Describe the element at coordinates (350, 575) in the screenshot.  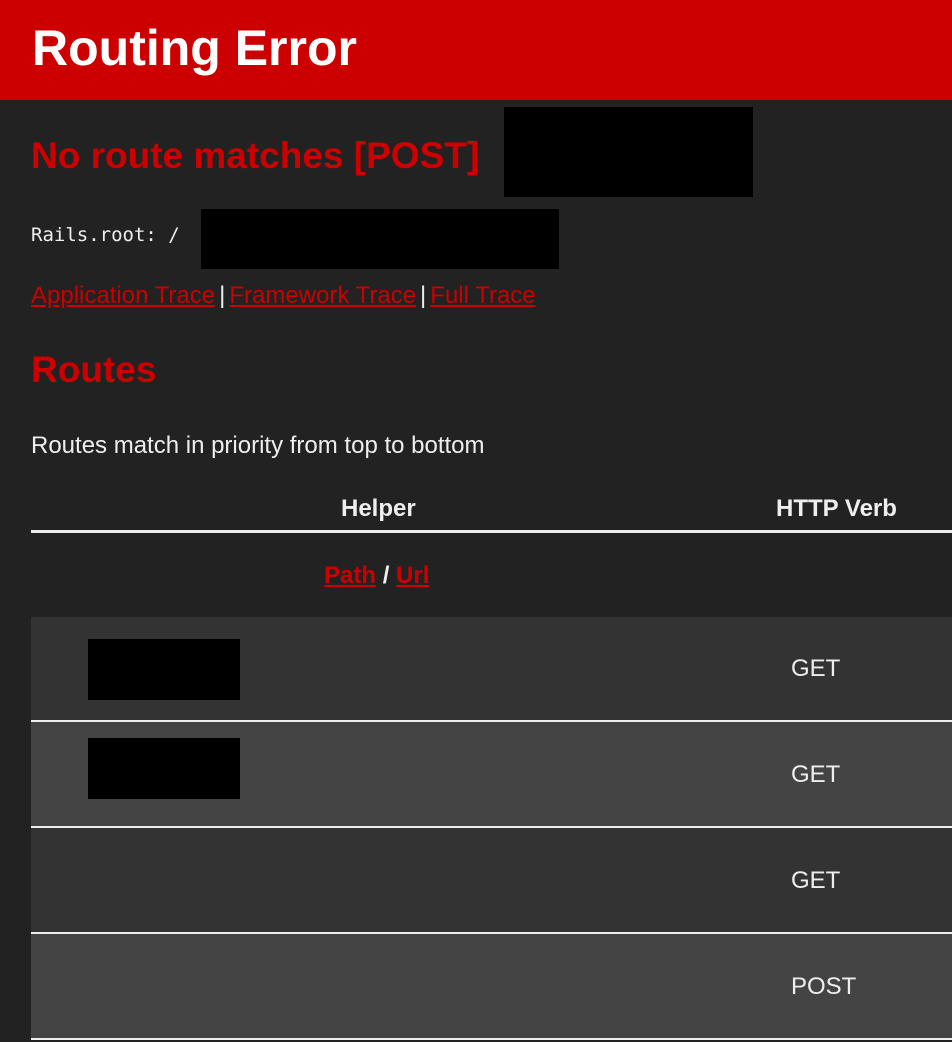
I see `path-toggle-link: Path` at that location.